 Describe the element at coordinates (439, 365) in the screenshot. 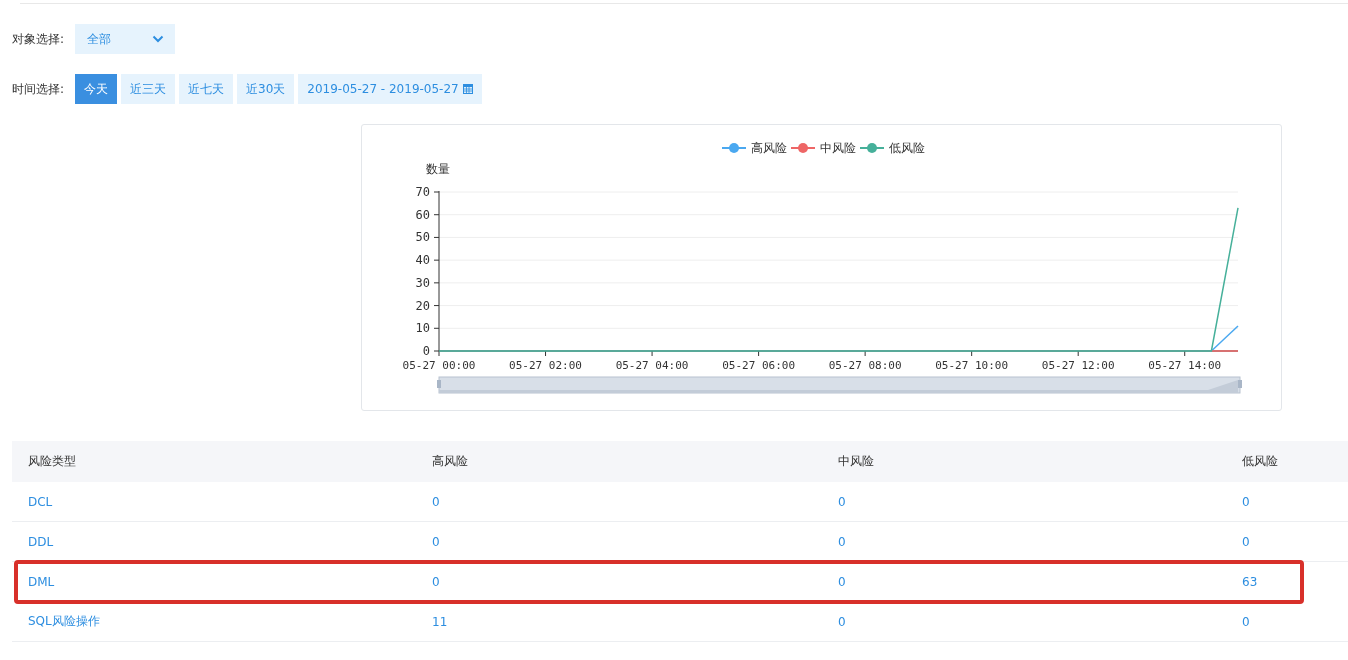

I see `x-tick-label: 05-27 00:00` at that location.